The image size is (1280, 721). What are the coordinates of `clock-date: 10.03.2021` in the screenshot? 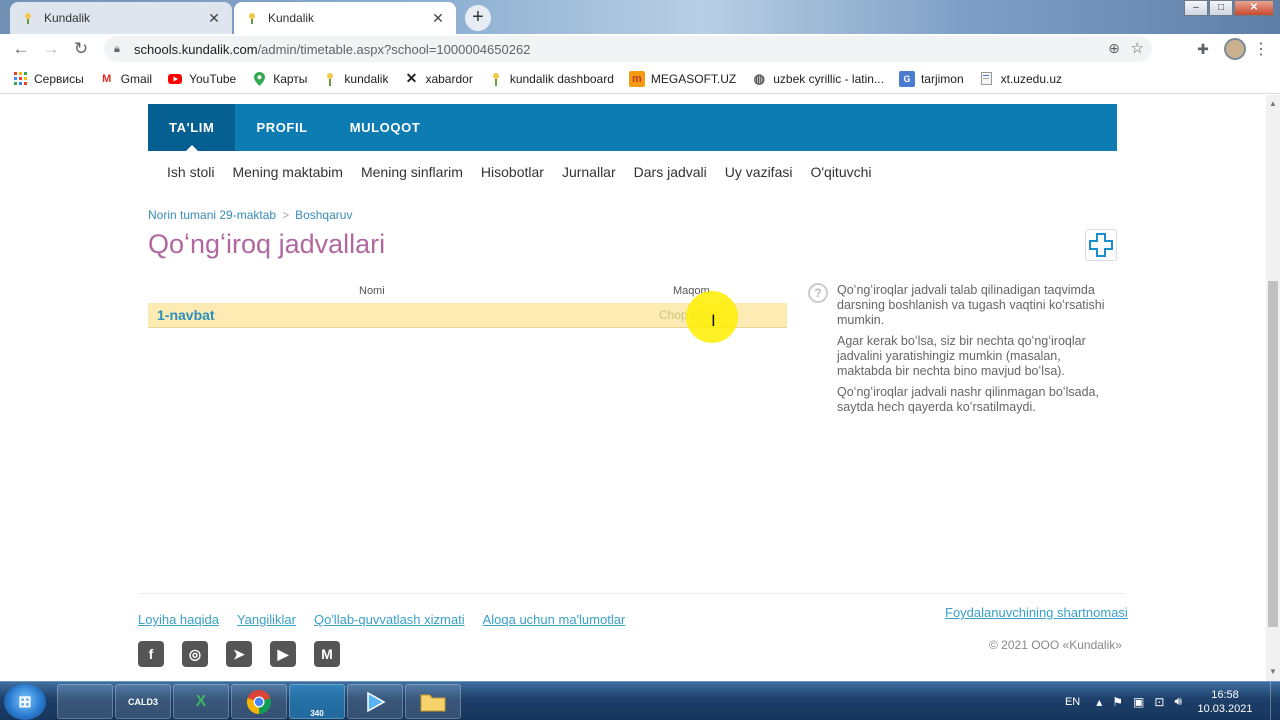 It's located at (1225, 708).